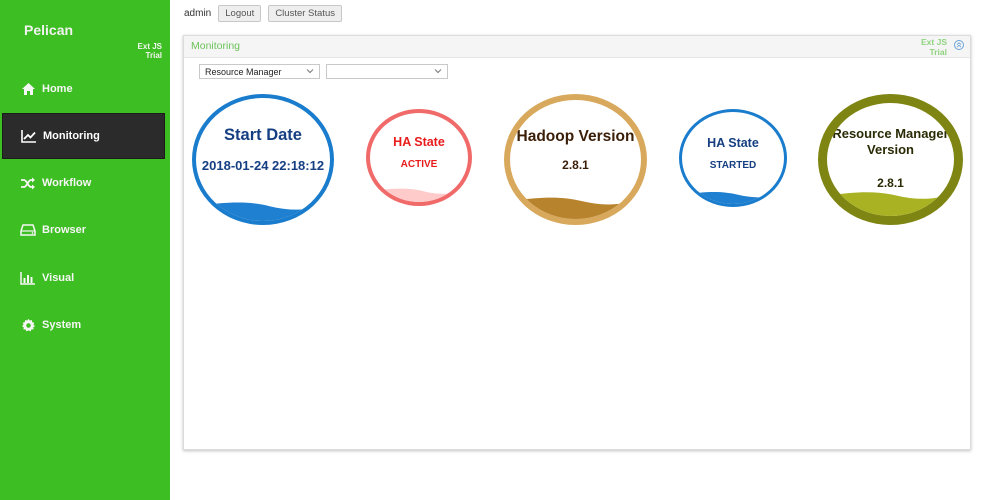 The image size is (1000, 500). Describe the element at coordinates (83, 325) in the screenshot. I see `sidebar-item-system: System` at that location.